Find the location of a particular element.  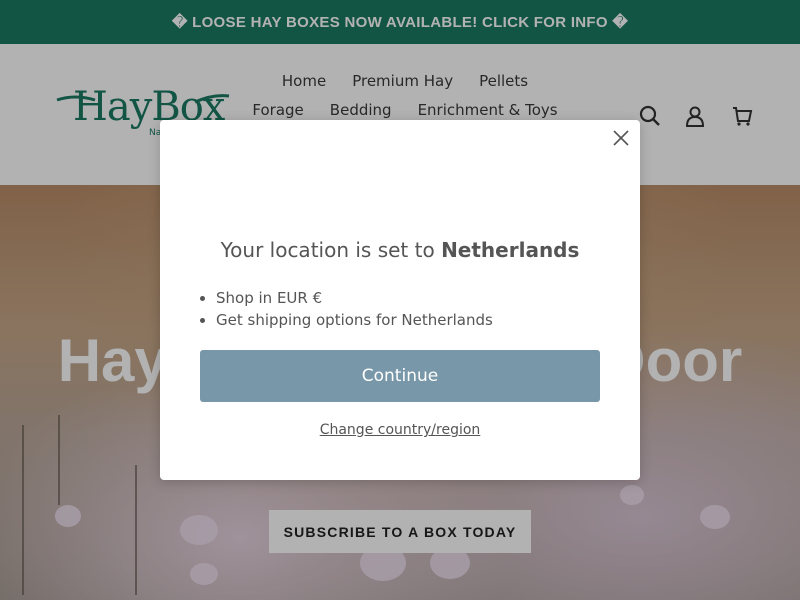

modal-info-currency: Shop in EUR € is located at coordinates (354, 298).